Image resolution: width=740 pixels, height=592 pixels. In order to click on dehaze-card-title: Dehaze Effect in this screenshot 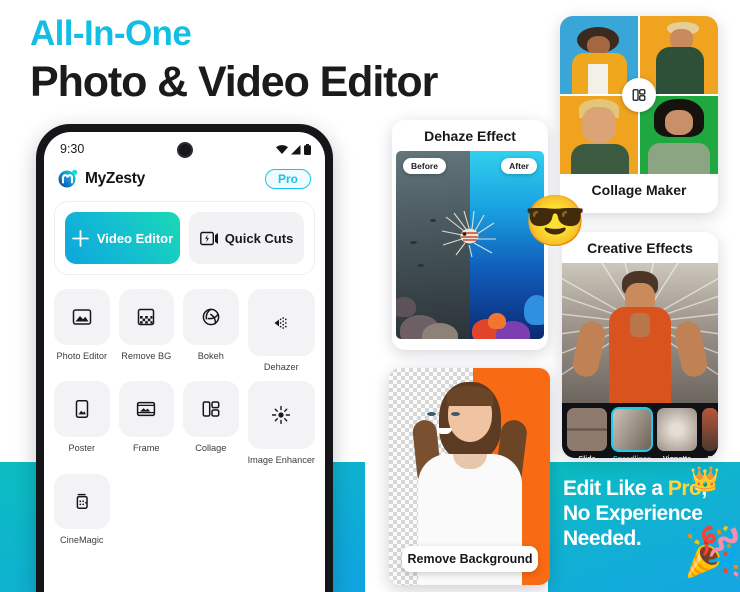, I will do `click(470, 136)`.